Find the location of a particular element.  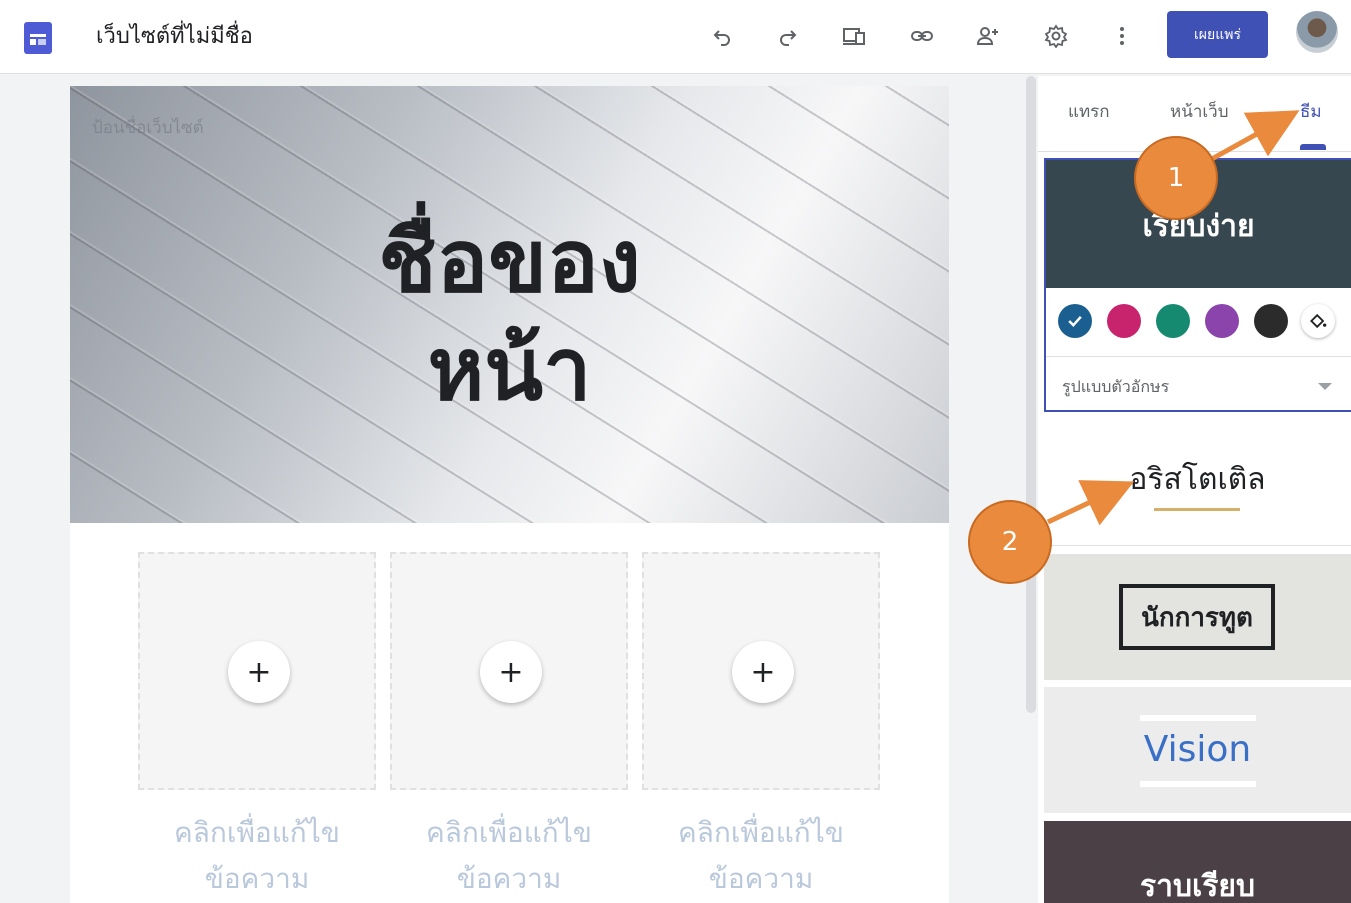

site-name-placeholder: ป้อนชื่อเว็บไซต์ is located at coordinates (148, 127).